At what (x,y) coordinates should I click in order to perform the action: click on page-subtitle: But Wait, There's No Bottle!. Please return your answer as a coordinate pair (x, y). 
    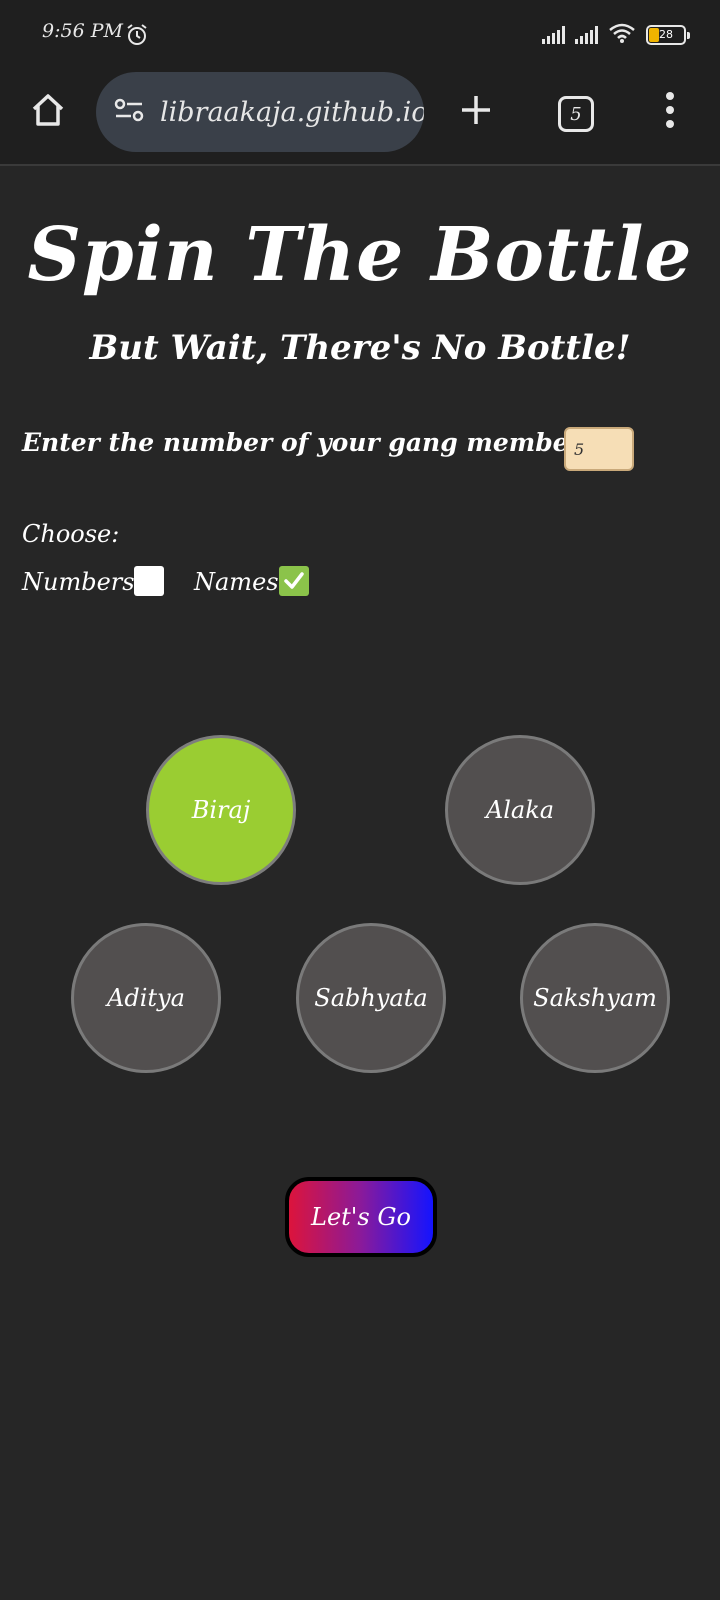
    Looking at the image, I should click on (360, 348).